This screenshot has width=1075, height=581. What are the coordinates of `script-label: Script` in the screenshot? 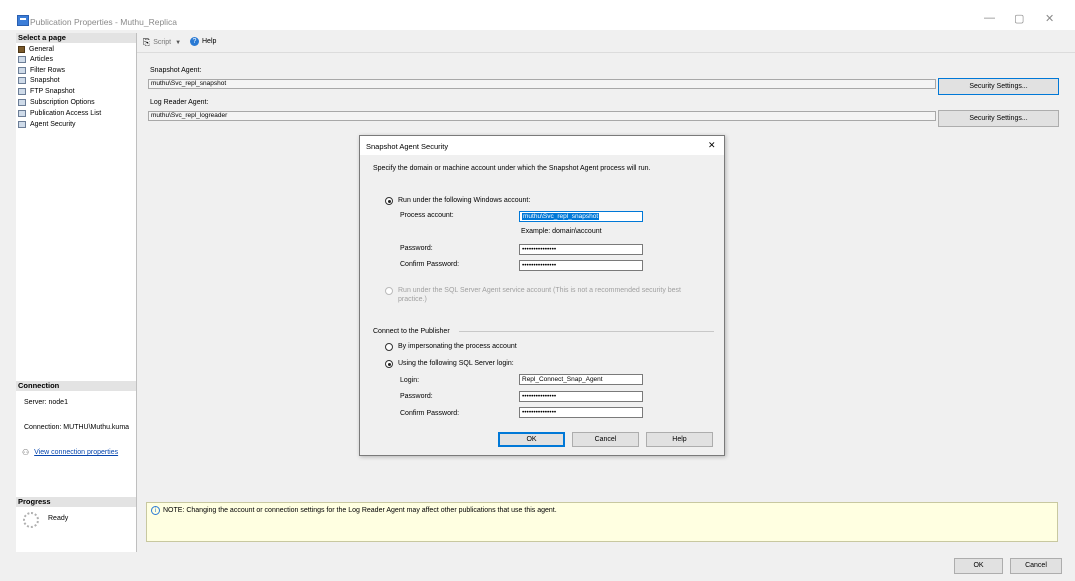 It's located at (162, 42).